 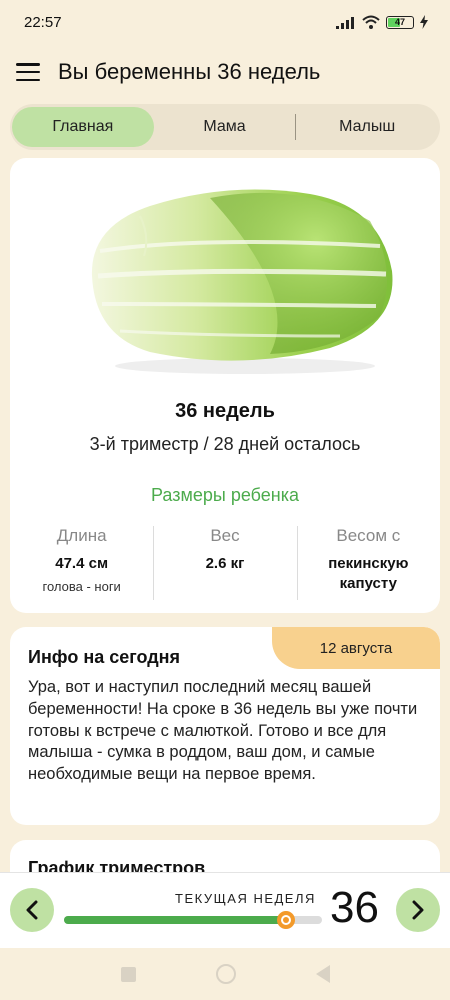 What do you see at coordinates (225, 495) in the screenshot?
I see `baby-sizes-title: Размеры ребенка` at bounding box center [225, 495].